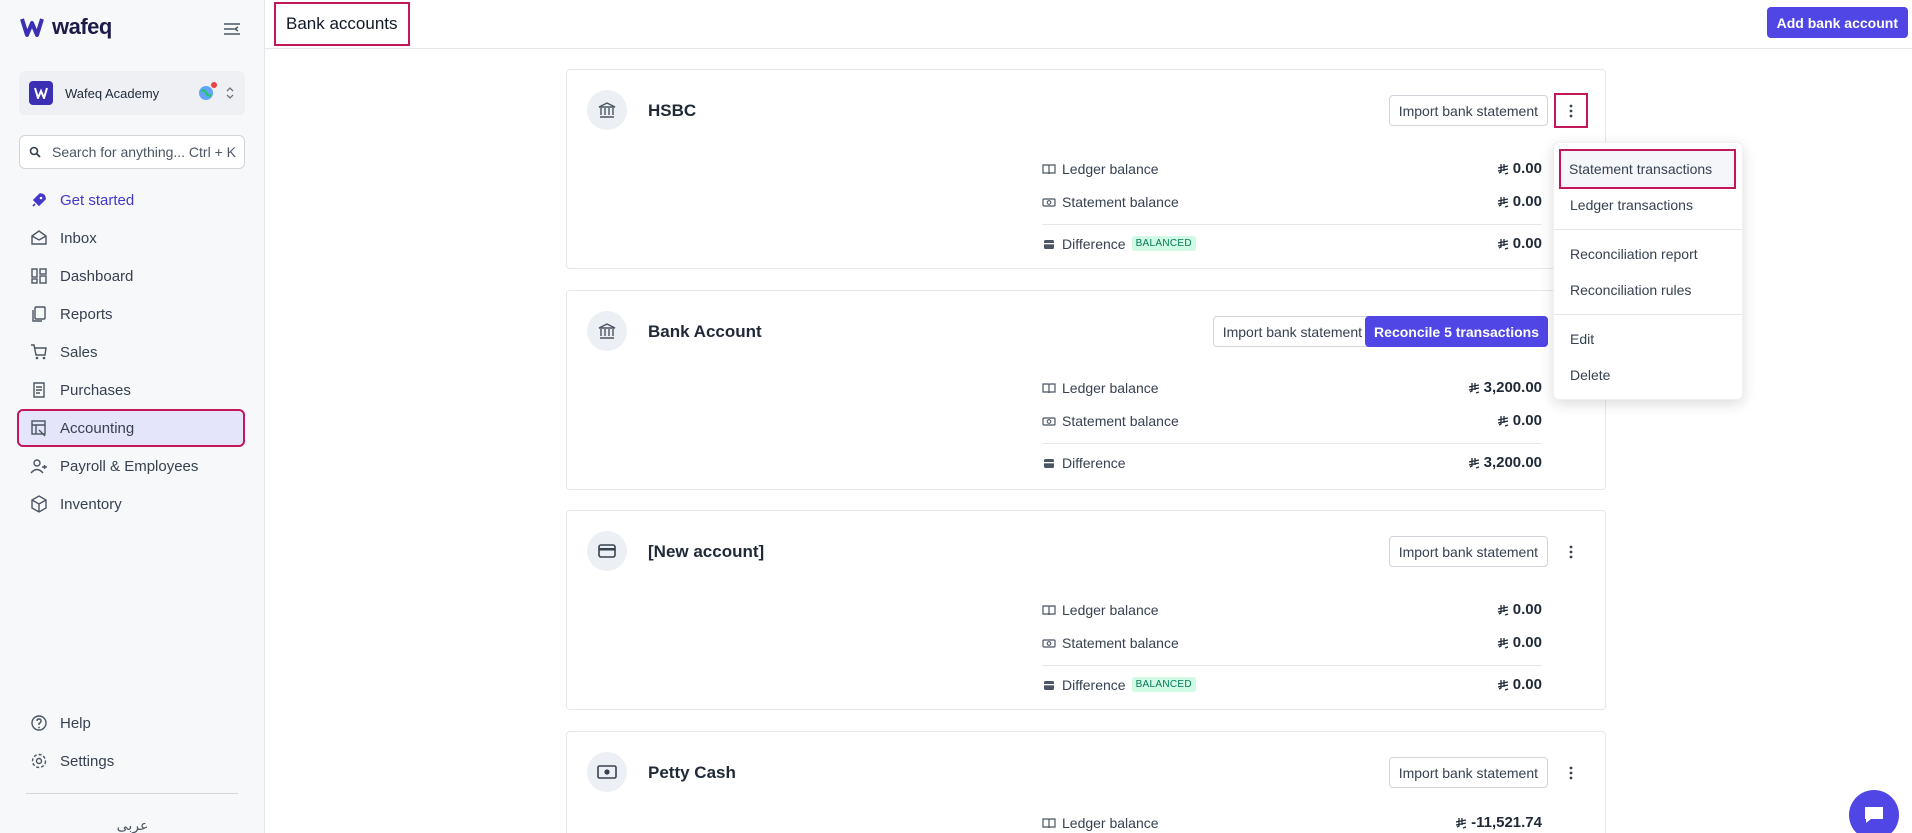 This screenshot has height=833, width=1912. Describe the element at coordinates (1837, 22) in the screenshot. I see `add-bank-account-button: Add bank account` at that location.